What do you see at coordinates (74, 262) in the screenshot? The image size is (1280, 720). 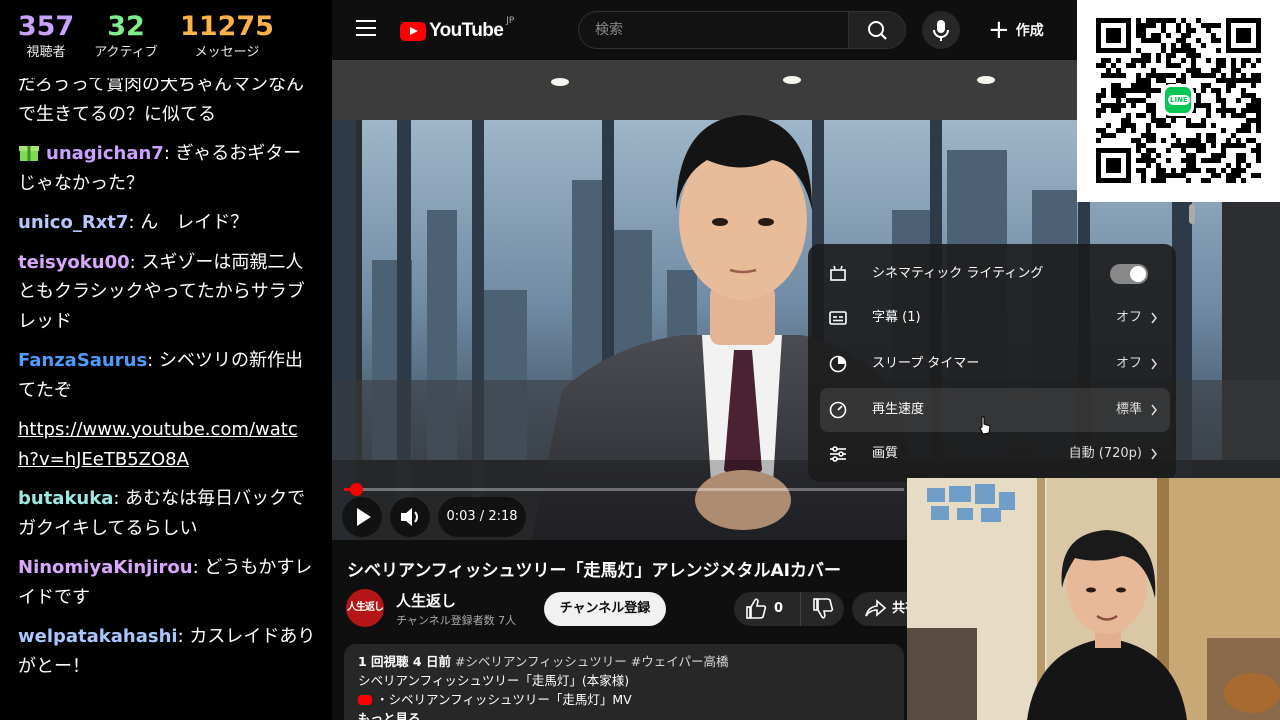 I see `chat-username: teisyoku00` at bounding box center [74, 262].